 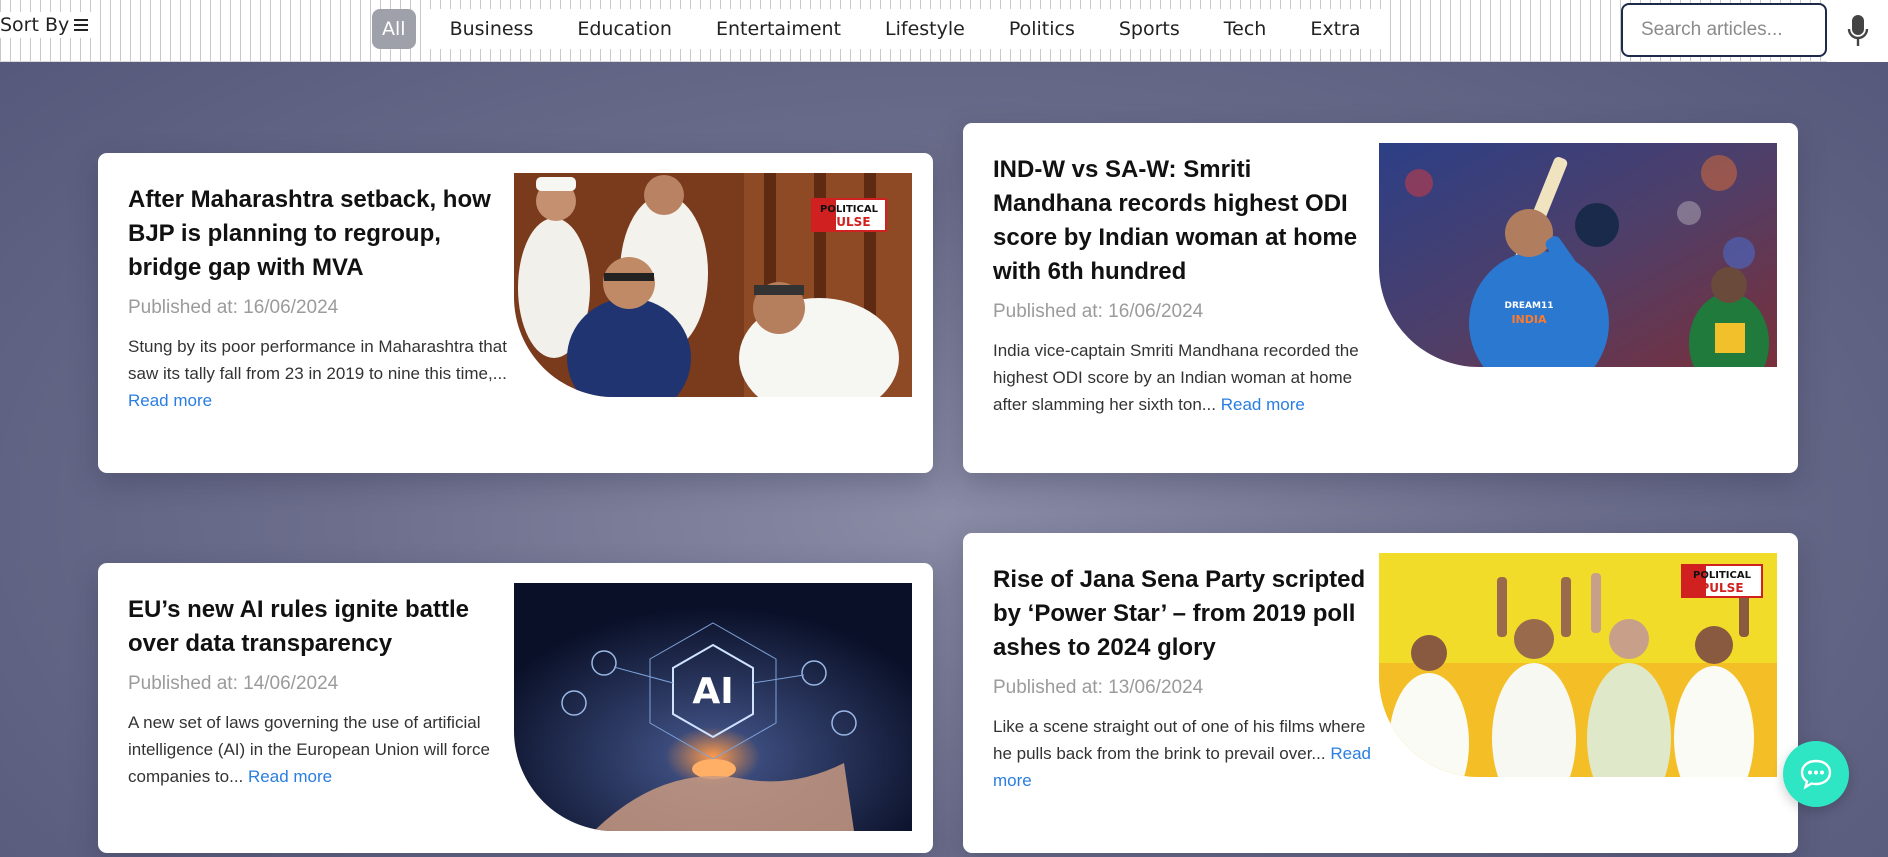 What do you see at coordinates (1335, 29) in the screenshot?
I see `tab-extra: Extra` at bounding box center [1335, 29].